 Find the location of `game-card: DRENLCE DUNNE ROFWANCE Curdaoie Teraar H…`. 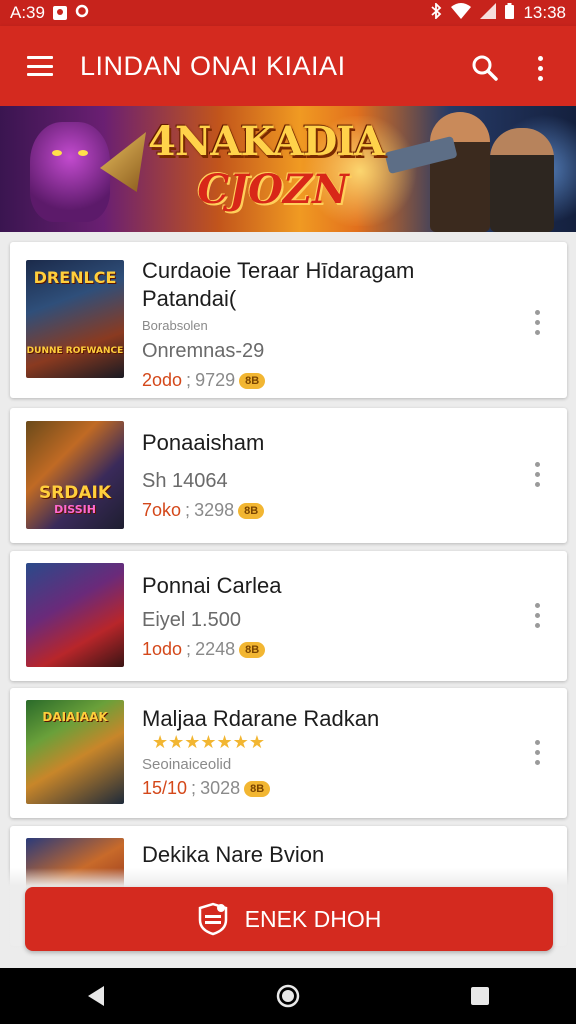

game-card: DRENLCE DUNNE ROFWANCE Curdaoie Teraar H… is located at coordinates (288, 320).